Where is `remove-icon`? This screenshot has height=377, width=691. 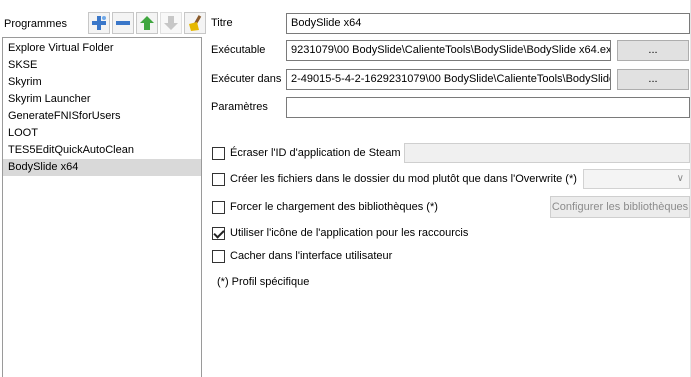
remove-icon is located at coordinates (123, 23).